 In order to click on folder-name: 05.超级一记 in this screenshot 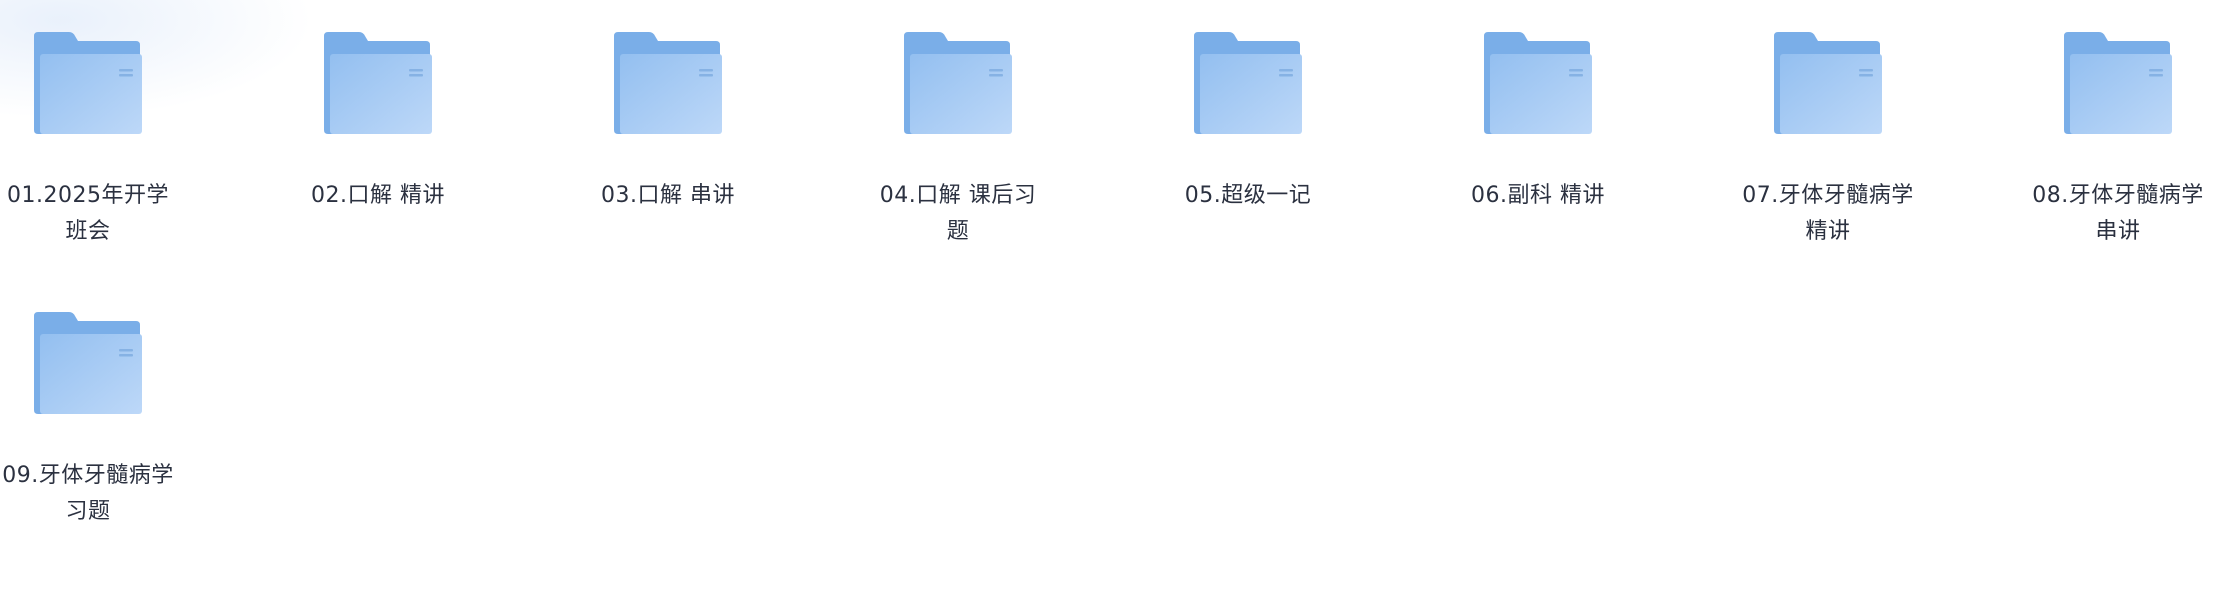, I will do `click(1248, 195)`.